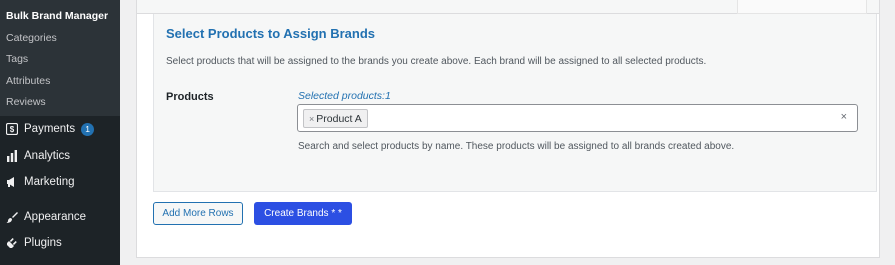 Image resolution: width=895 pixels, height=265 pixels. I want to click on section-title: Select Products to Assign Brands, so click(271, 33).